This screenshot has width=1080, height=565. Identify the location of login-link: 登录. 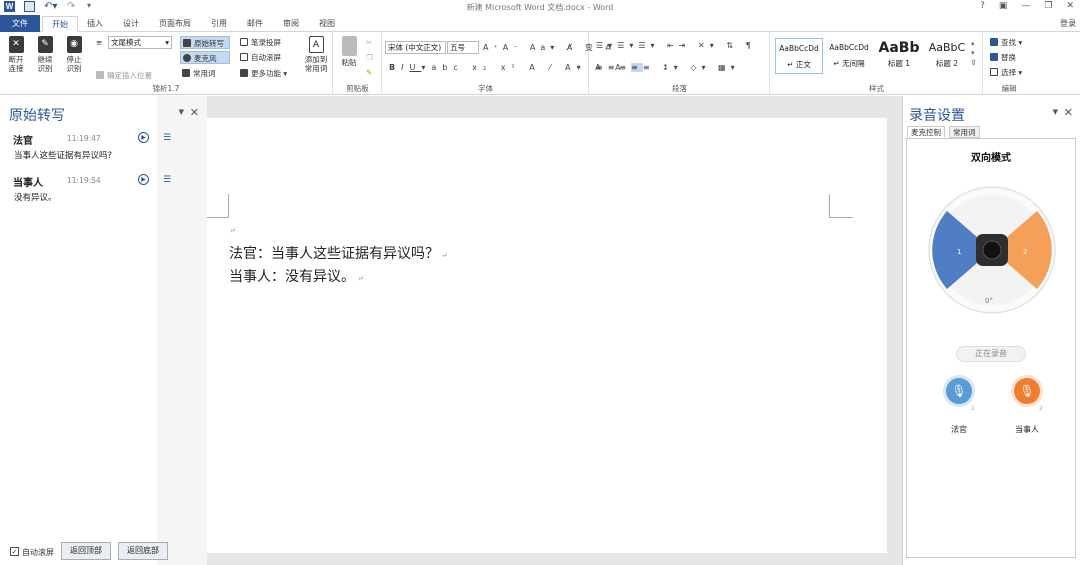
(1068, 23).